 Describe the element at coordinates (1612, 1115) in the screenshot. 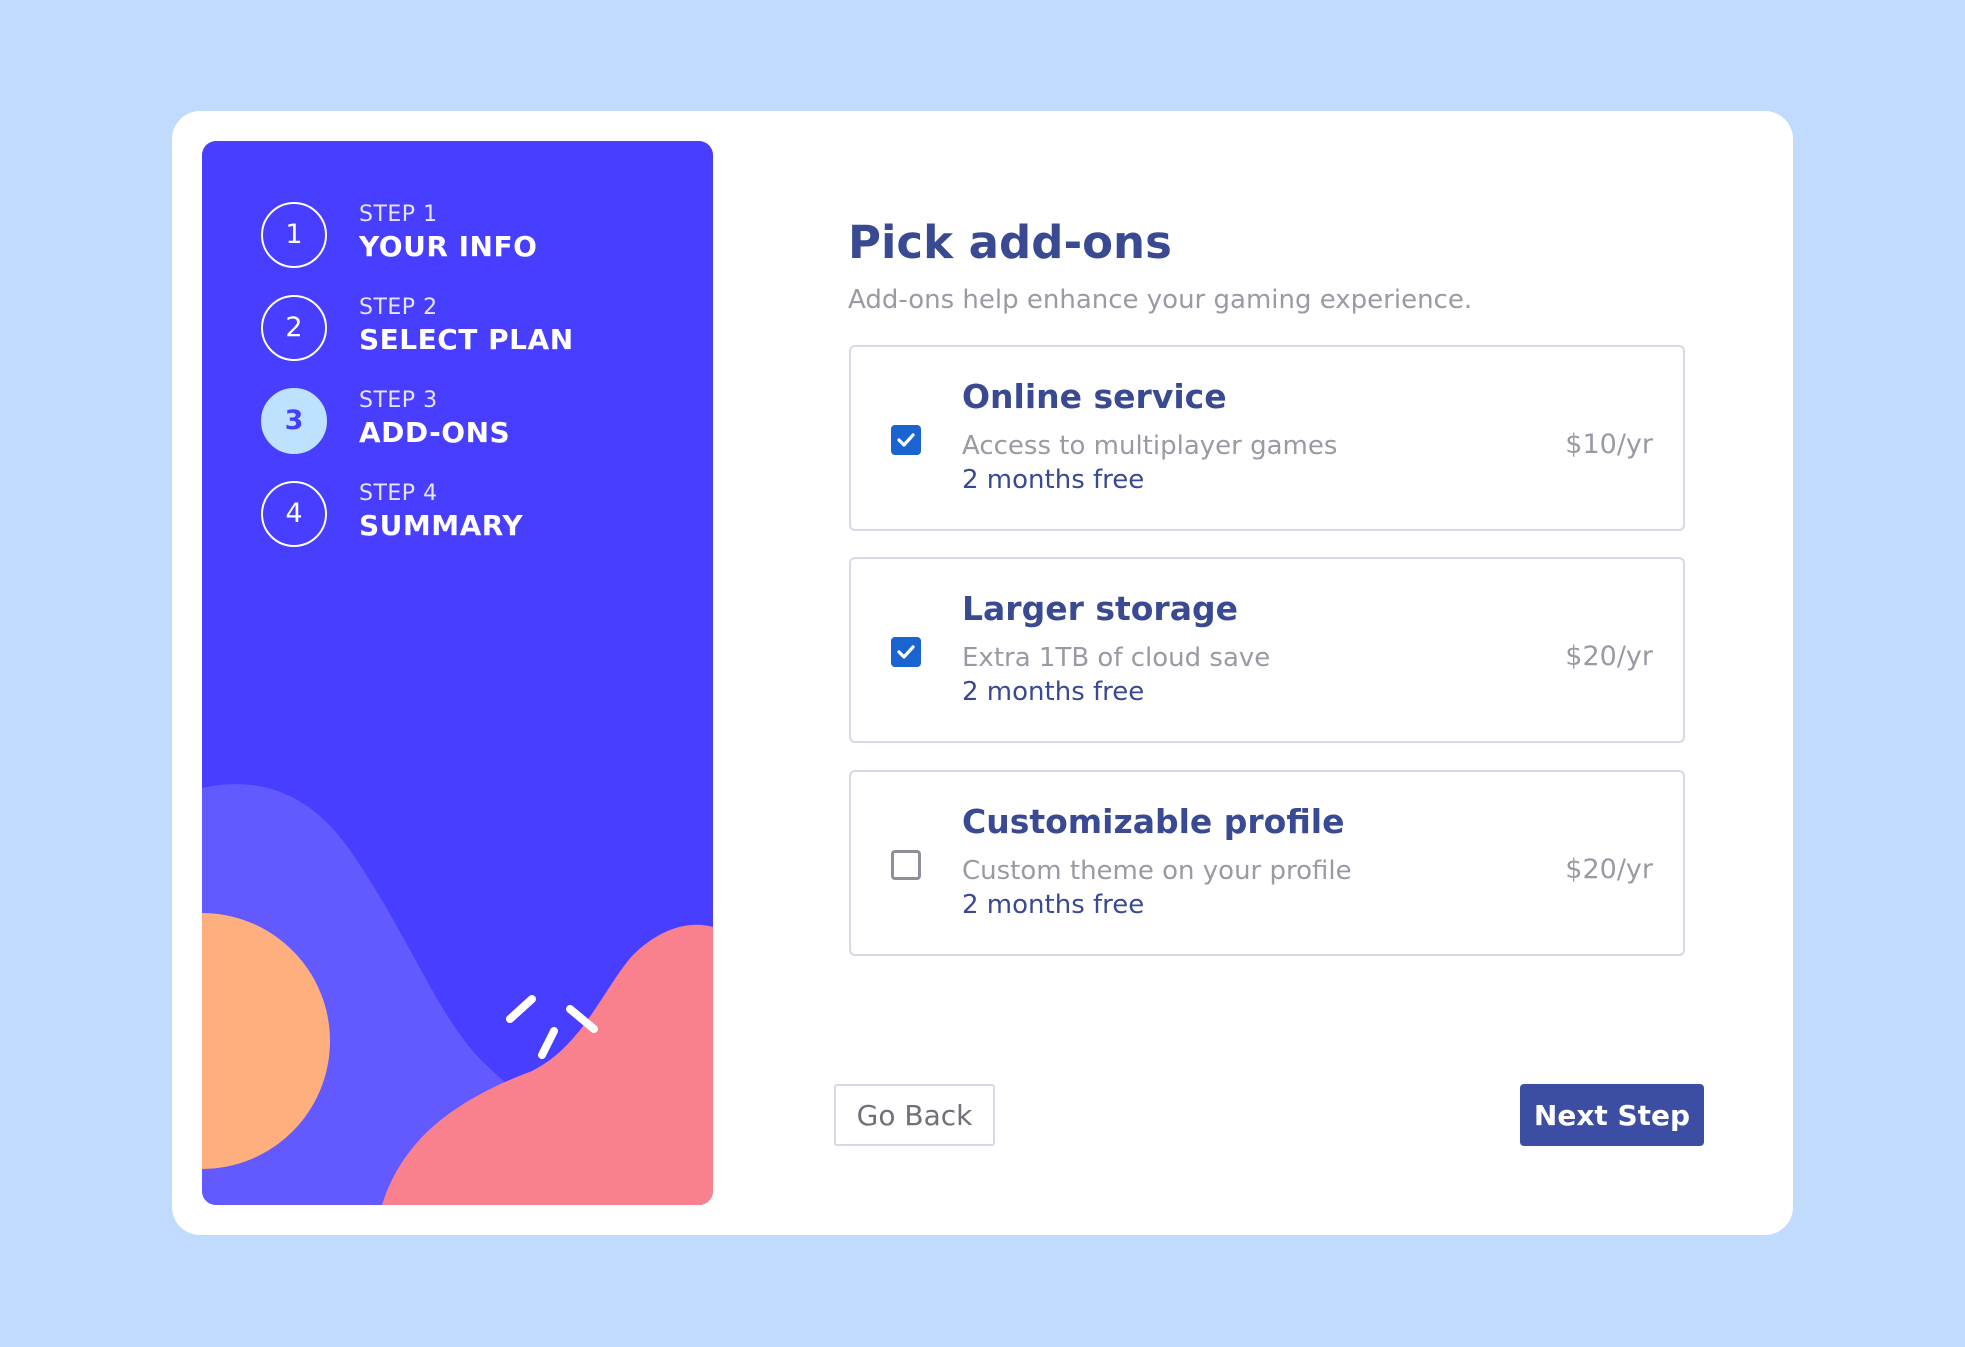

I see `next-step-button: Next Step` at that location.